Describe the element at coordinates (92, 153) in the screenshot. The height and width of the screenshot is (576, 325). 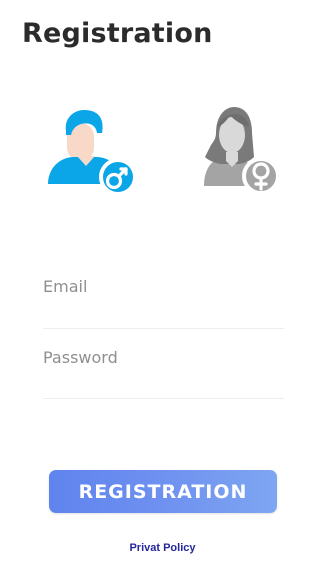
I see `male-avatar-icon` at that location.